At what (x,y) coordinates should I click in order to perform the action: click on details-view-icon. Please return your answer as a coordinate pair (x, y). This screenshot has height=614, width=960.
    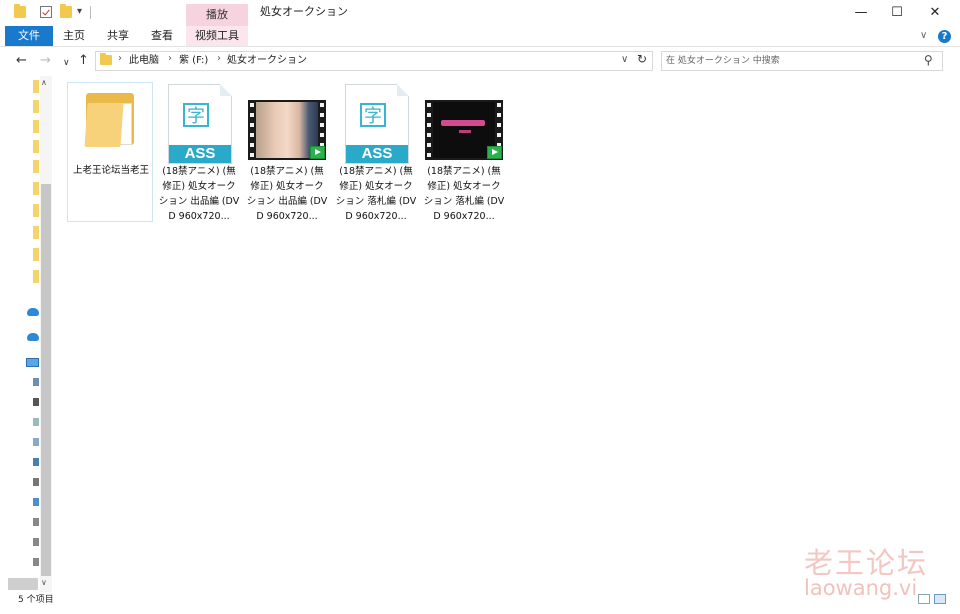
    Looking at the image, I should click on (924, 599).